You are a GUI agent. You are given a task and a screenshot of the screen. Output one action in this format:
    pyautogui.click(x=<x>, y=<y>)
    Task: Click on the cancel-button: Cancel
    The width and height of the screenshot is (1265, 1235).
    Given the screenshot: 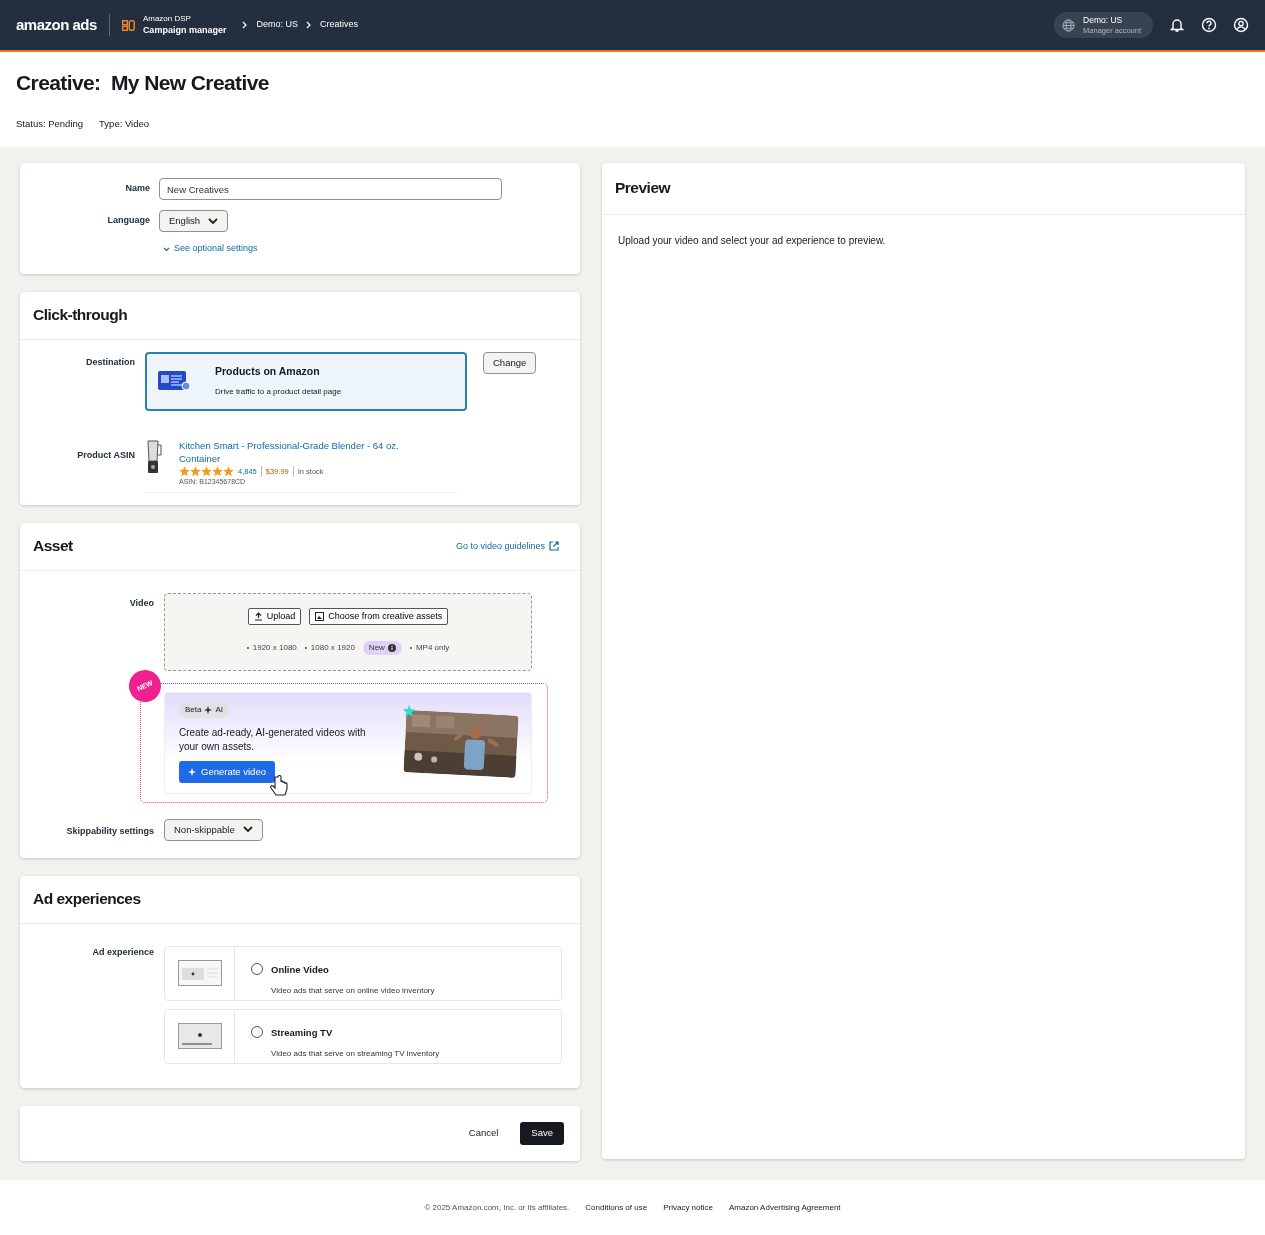 What is the action you would take?
    pyautogui.click(x=483, y=1133)
    